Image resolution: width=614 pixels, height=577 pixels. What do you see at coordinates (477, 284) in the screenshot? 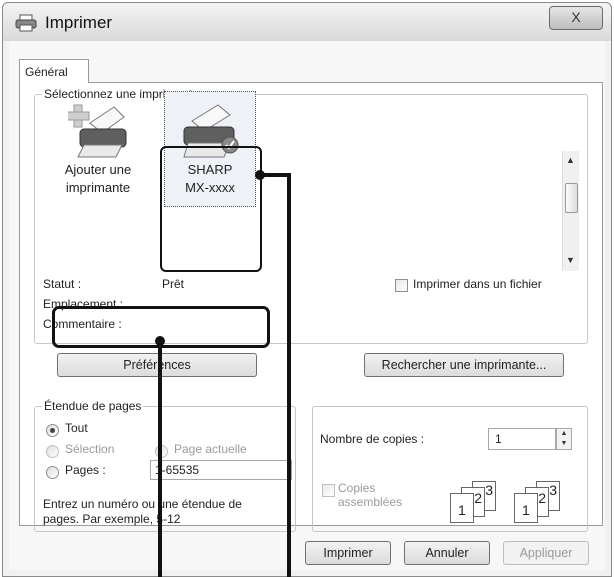
I see `print-to-file-label: Imprimer dans un fichier` at bounding box center [477, 284].